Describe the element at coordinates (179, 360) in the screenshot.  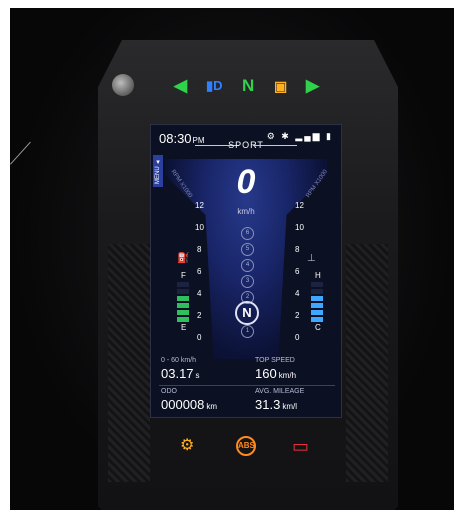
I see `accel-label: 0 - 60 km/h` at that location.